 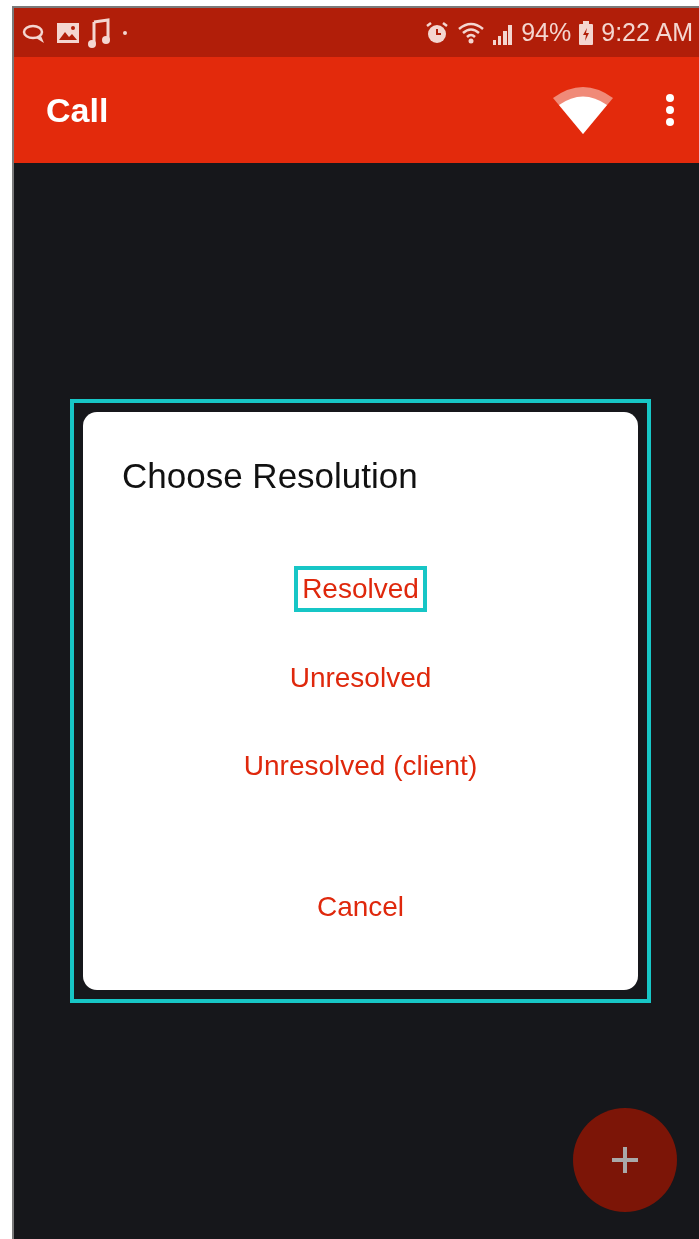 What do you see at coordinates (360, 589) in the screenshot?
I see `option-button: Resolved` at bounding box center [360, 589].